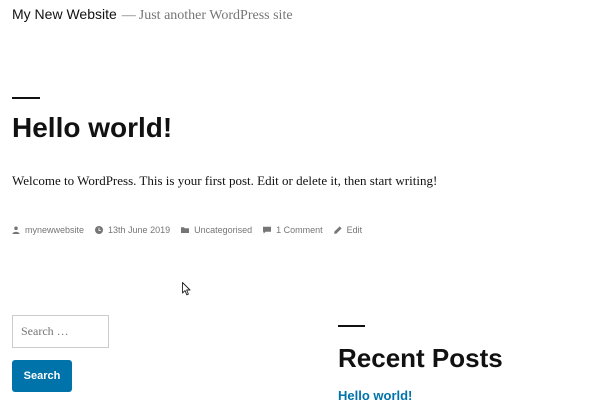 The height and width of the screenshot is (403, 600). What do you see at coordinates (267, 230) in the screenshot?
I see `comment-icon` at bounding box center [267, 230].